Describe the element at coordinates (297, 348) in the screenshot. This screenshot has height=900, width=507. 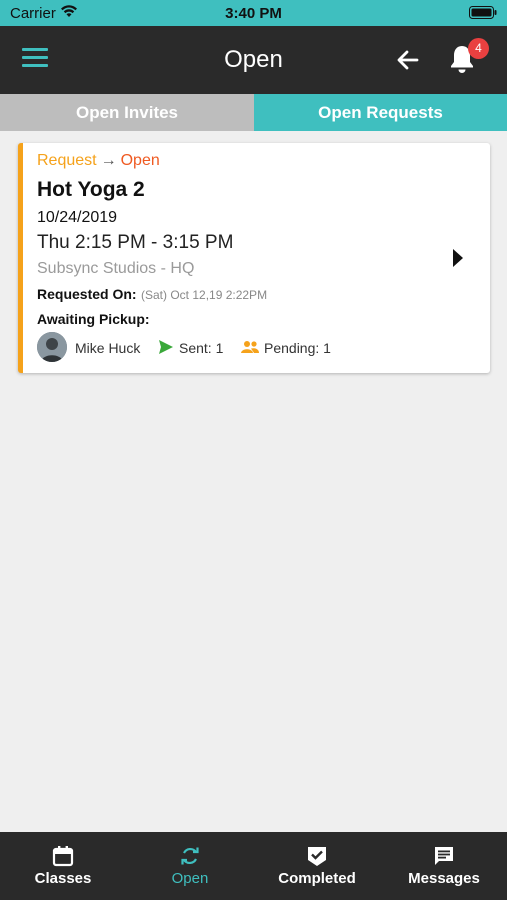
I see `pending-count: Pending: 1` at that location.